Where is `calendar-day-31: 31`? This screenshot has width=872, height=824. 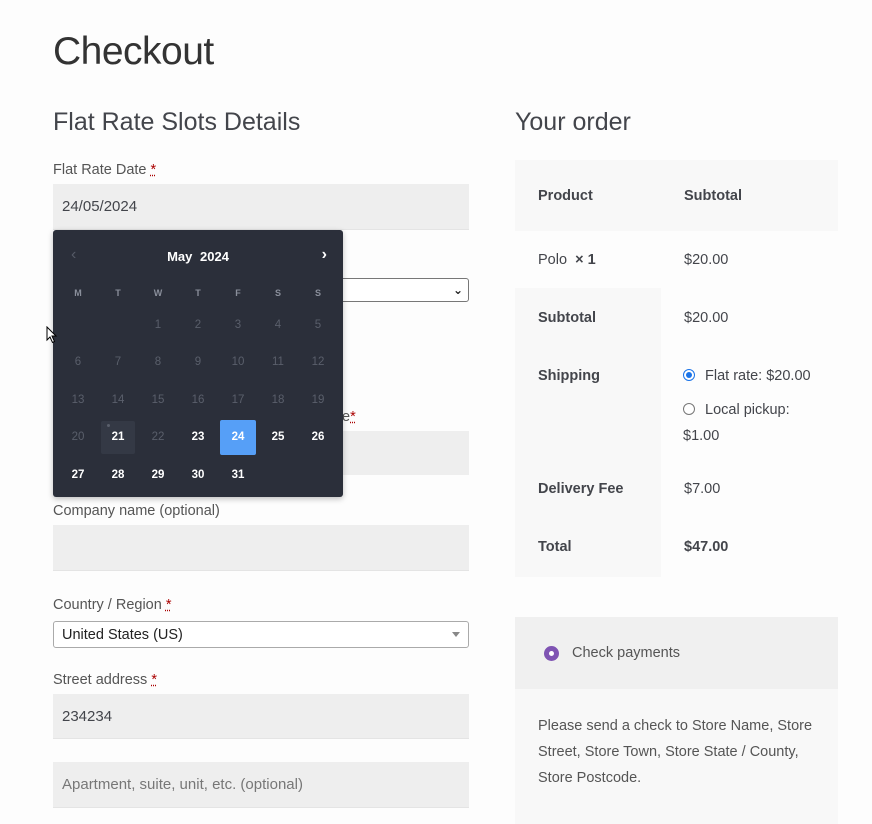
calendar-day-31: 31 is located at coordinates (238, 475).